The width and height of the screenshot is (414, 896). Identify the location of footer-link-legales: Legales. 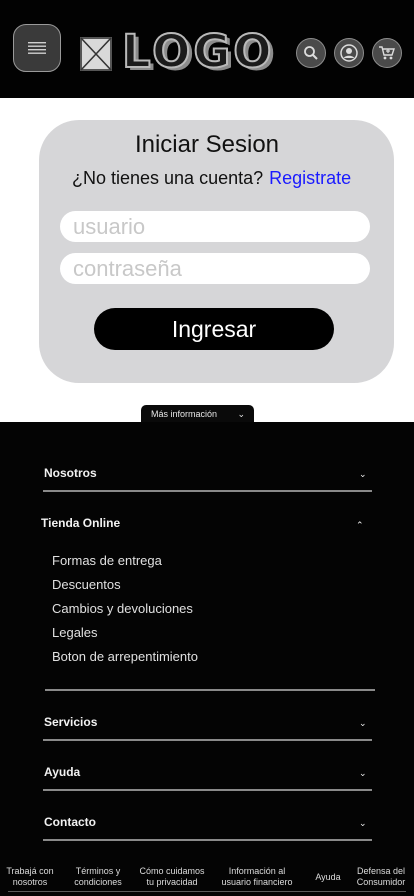
(75, 633).